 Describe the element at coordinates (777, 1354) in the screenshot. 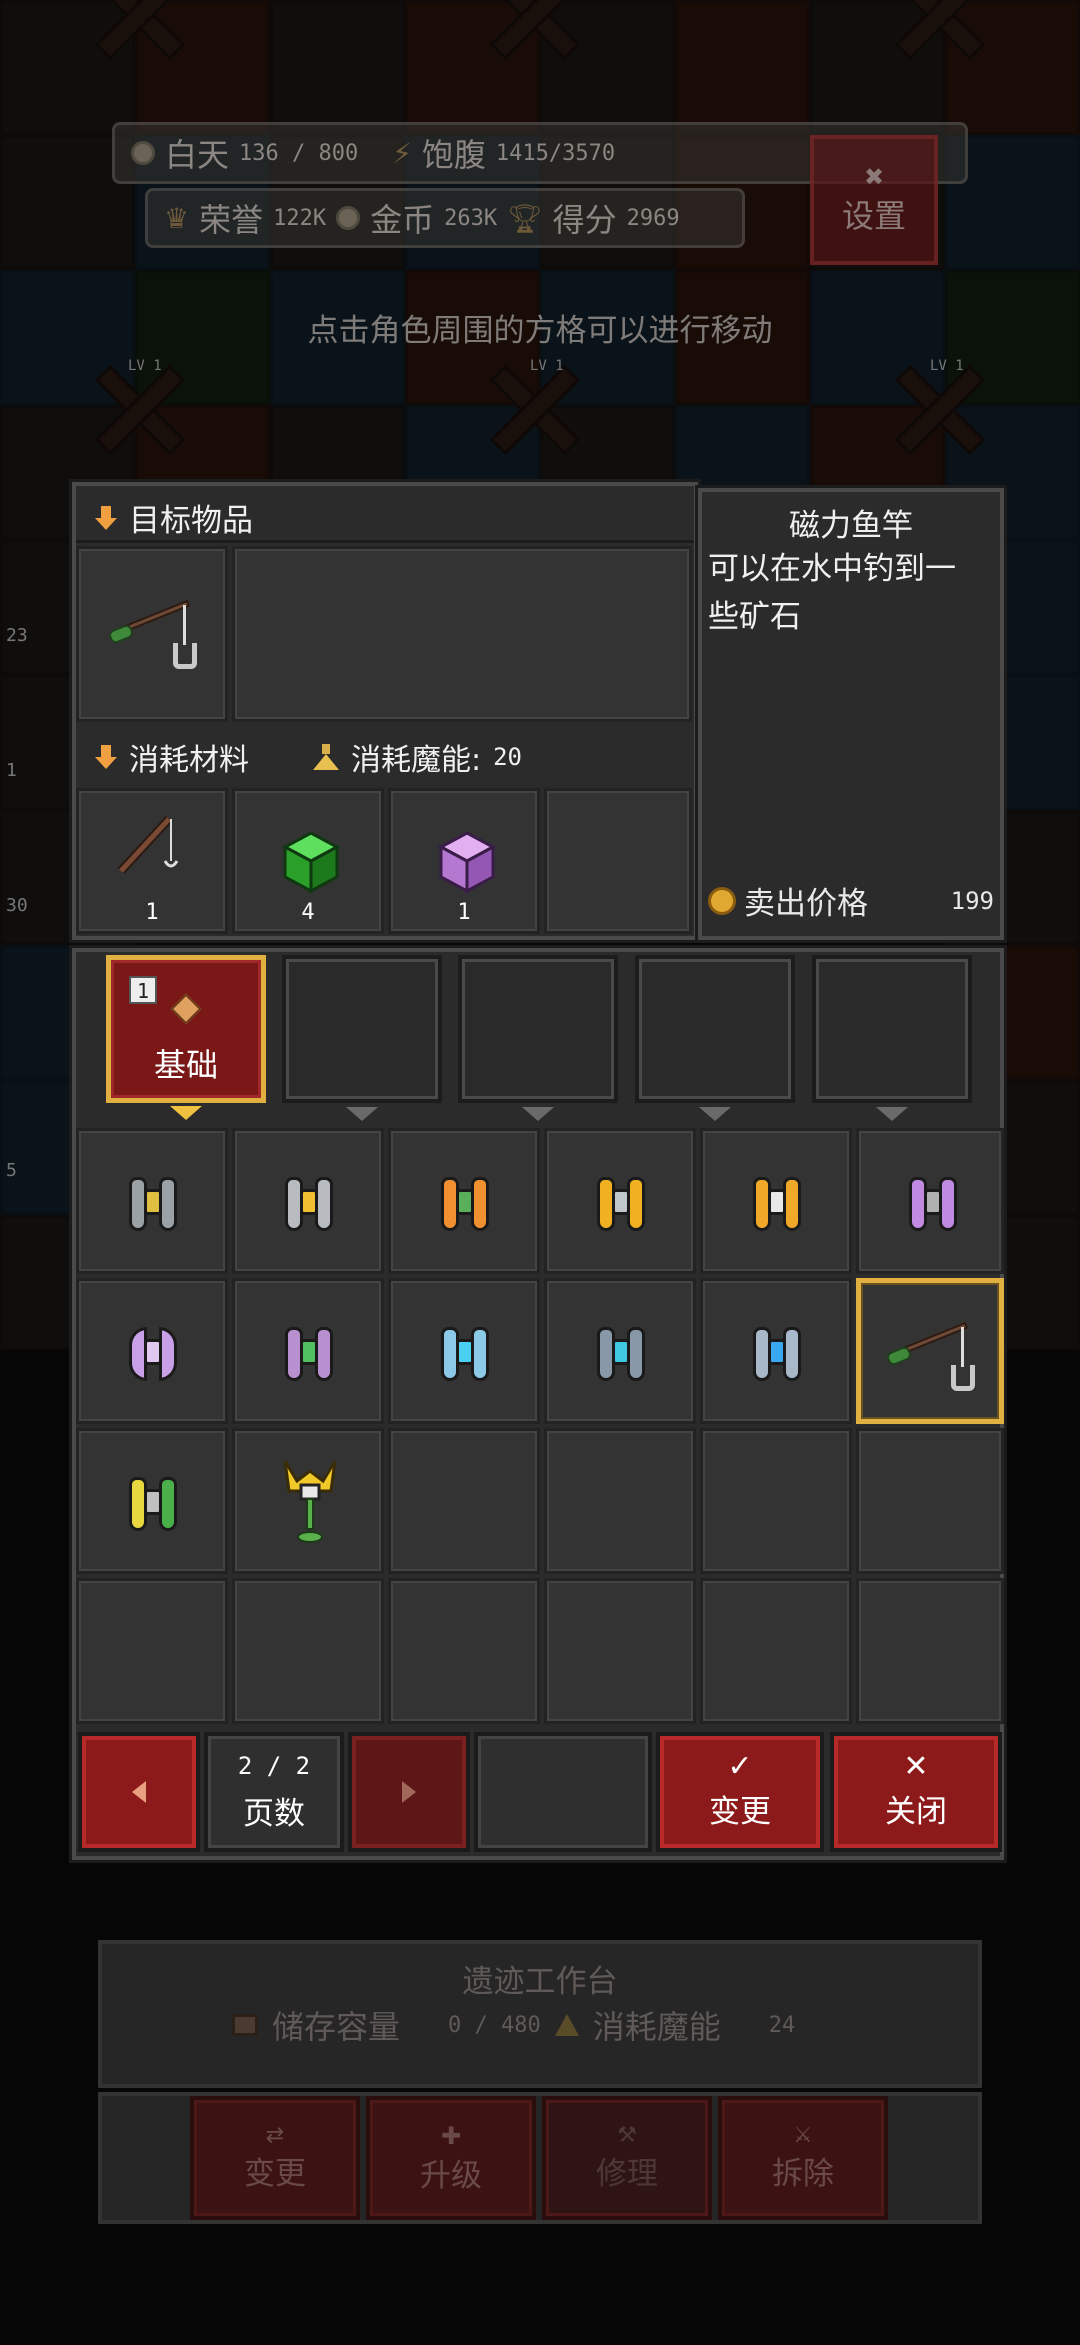

I see `armor-silver-cyan-icon` at that location.